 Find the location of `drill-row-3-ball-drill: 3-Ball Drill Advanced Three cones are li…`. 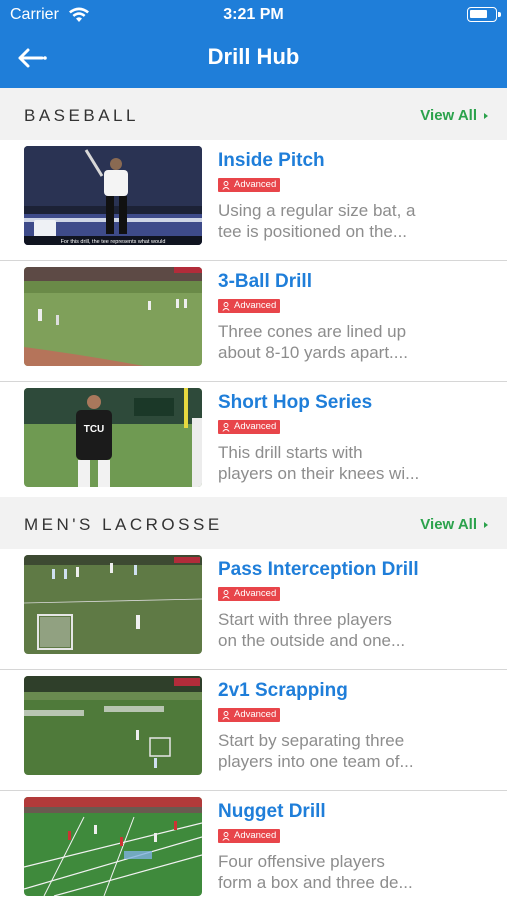

drill-row-3-ball-drill: 3-Ball Drill Advanced Three cones are li… is located at coordinates (253, 321).